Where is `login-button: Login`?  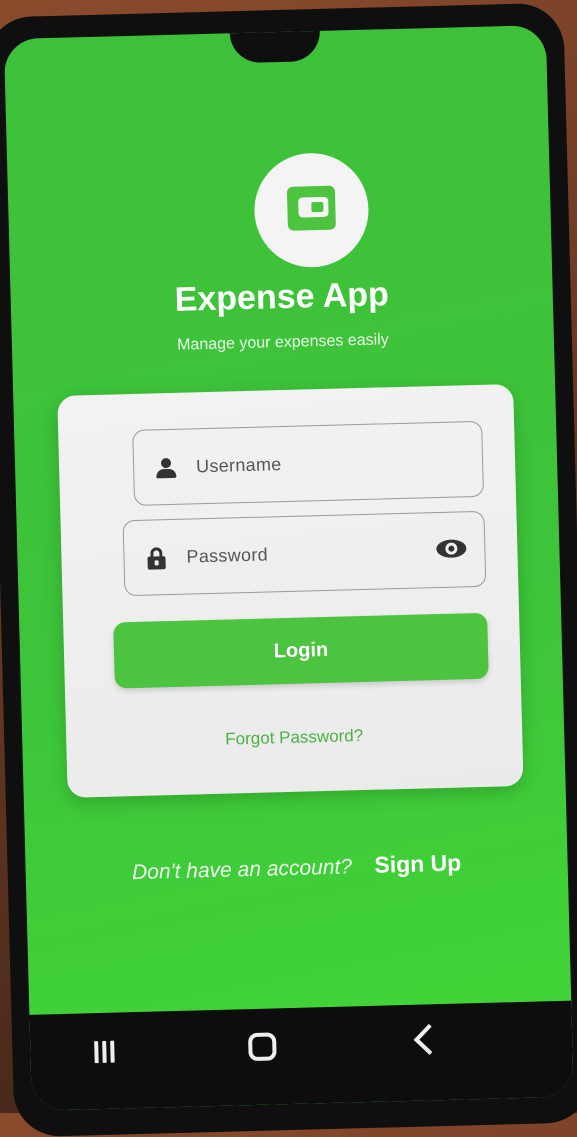
login-button: Login is located at coordinates (301, 650).